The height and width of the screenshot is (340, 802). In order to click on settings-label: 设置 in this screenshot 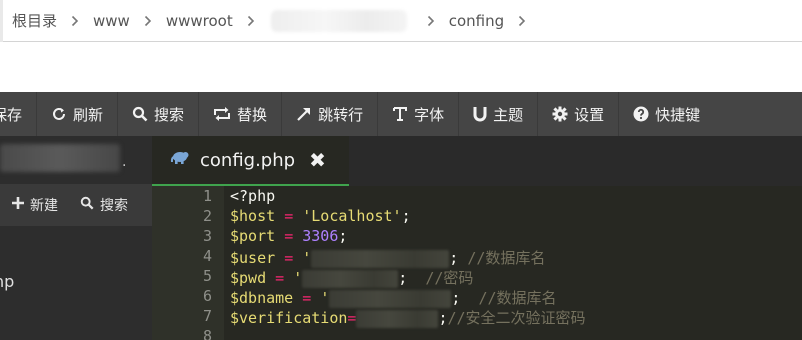, I will do `click(589, 114)`.